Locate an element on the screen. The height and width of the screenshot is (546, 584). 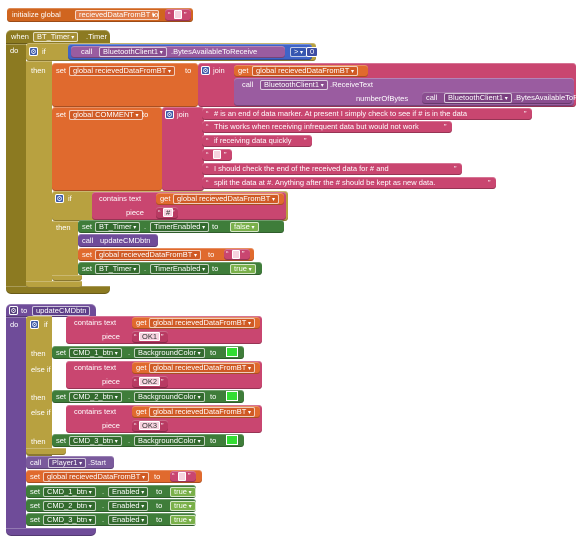
comment-string-3: “ if receiving data quickly ” is located at coordinates (257, 141).